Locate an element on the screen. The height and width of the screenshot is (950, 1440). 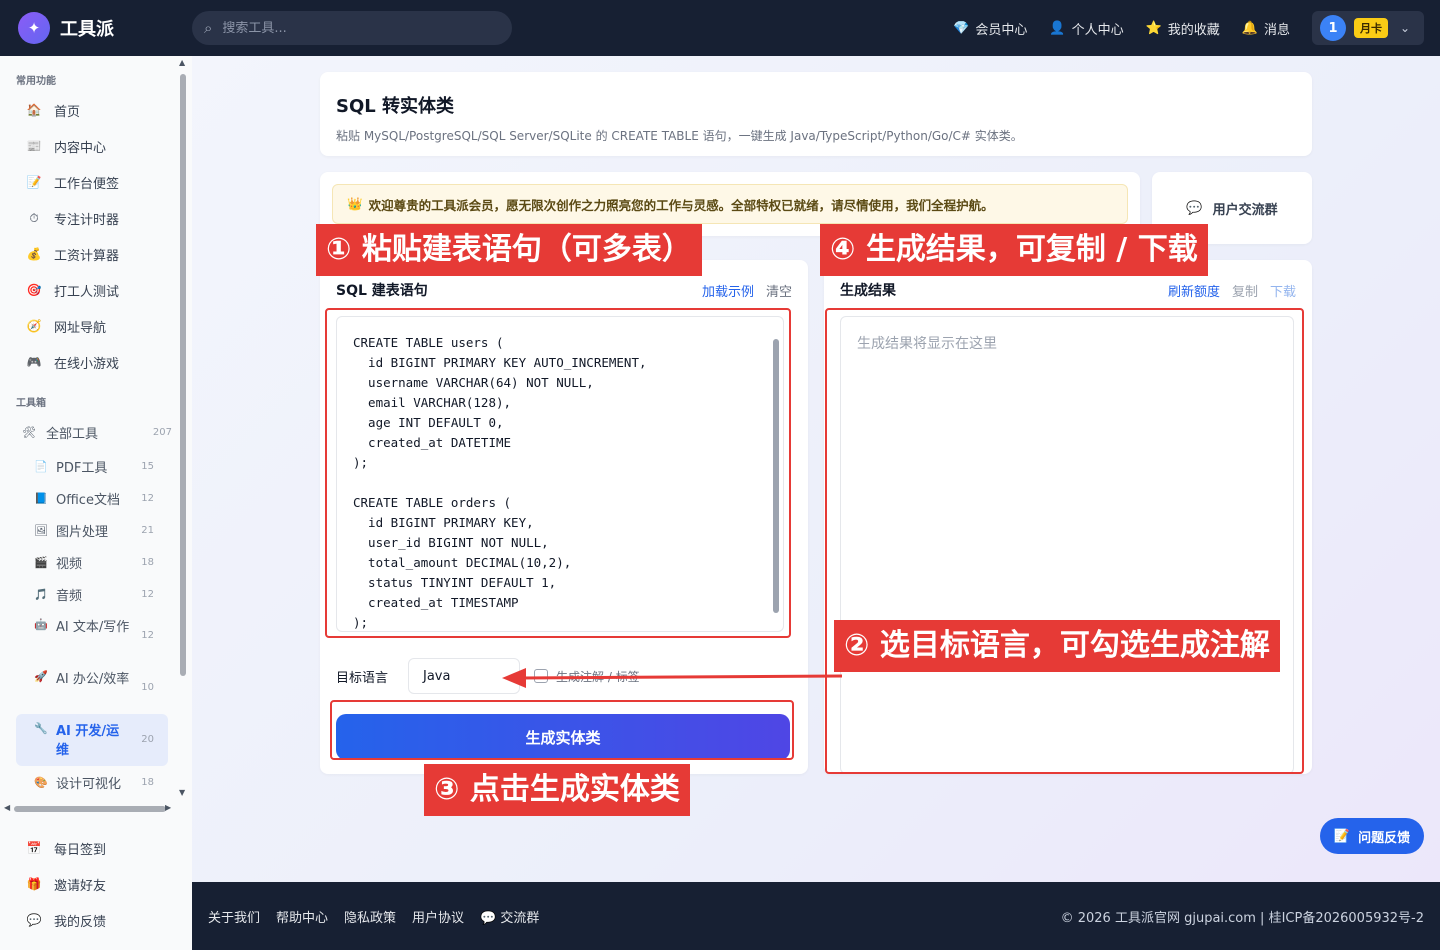
annotation-step-3: ③ 点击生成实体类 is located at coordinates (557, 790).